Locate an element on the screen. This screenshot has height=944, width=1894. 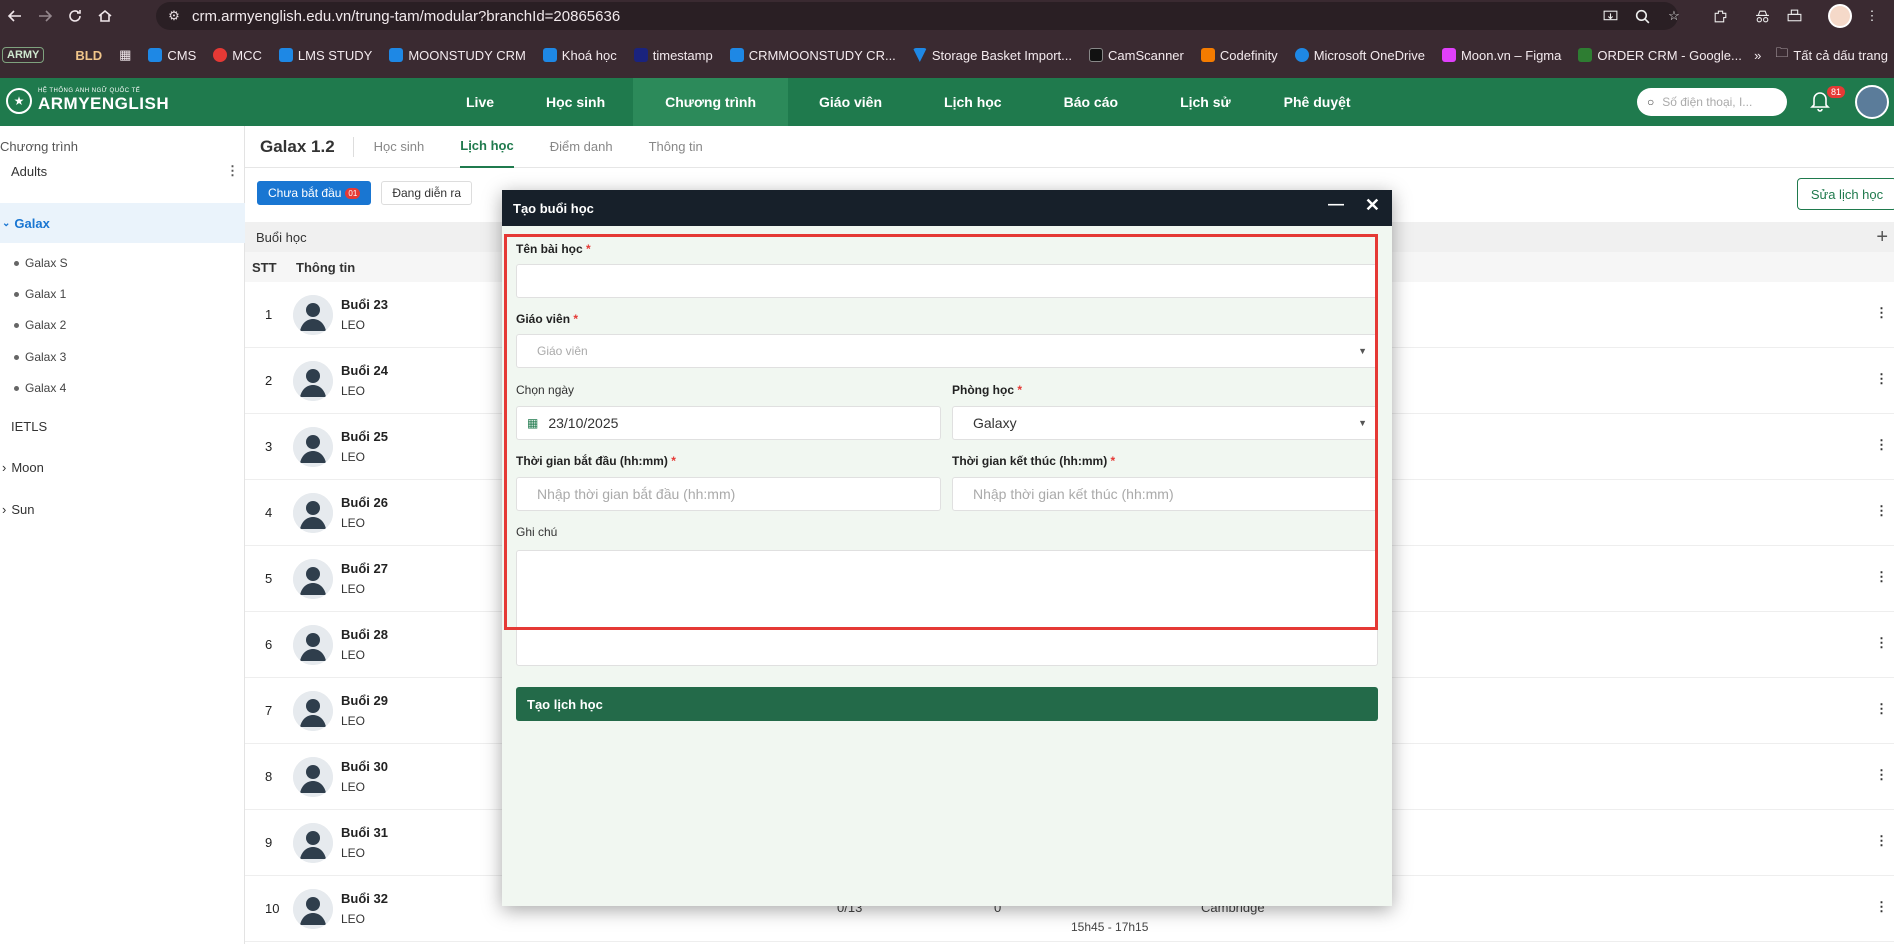
install-icon is located at coordinates (1610, 16).